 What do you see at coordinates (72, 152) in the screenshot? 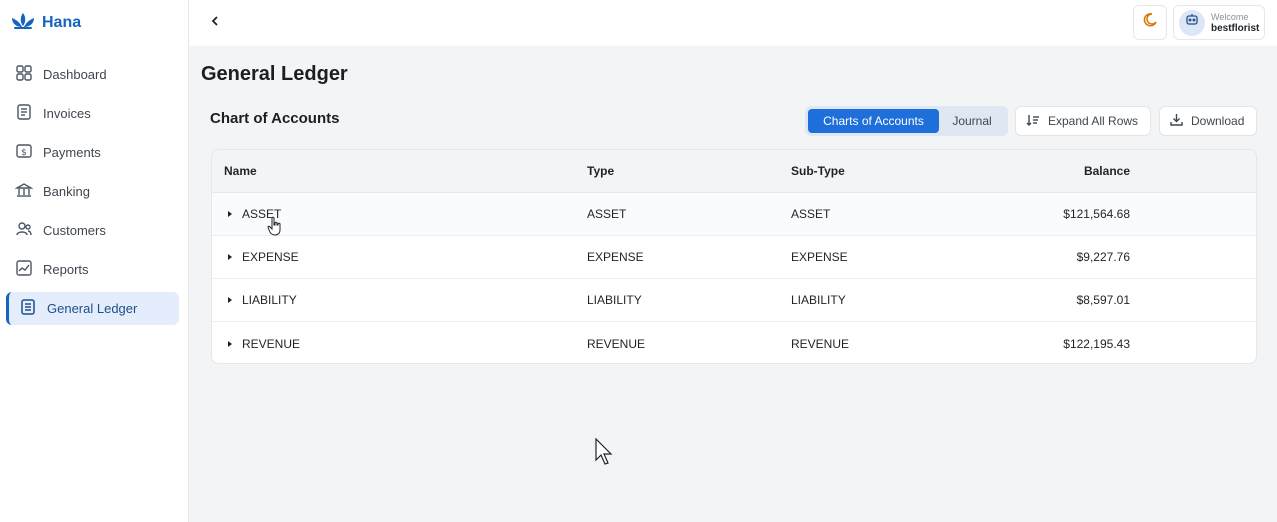
I see `sidebar-item-label: Payments` at bounding box center [72, 152].